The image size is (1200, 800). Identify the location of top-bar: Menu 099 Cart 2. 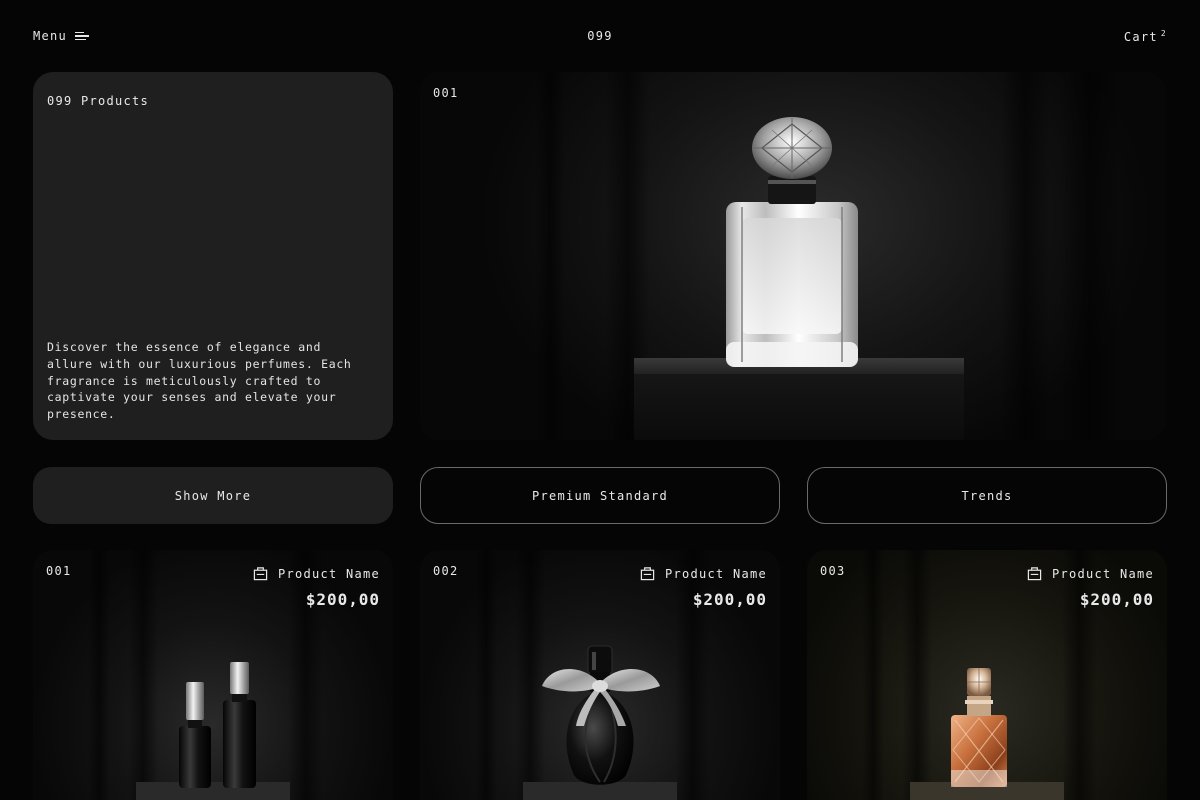
(600, 36).